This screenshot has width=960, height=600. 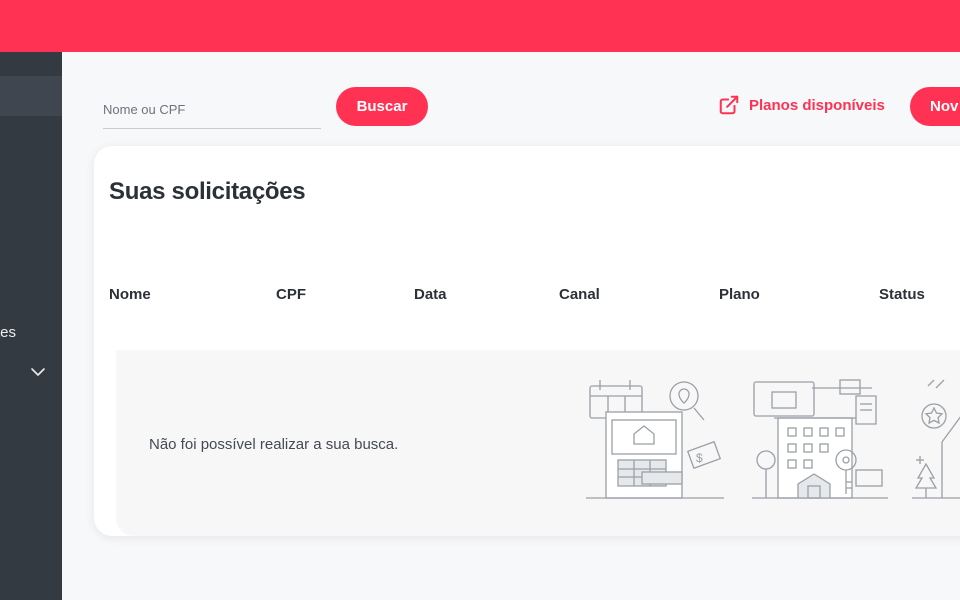 What do you see at coordinates (274, 444) in the screenshot?
I see `empty-state-message: Não foi possível realizar a sua busca.` at bounding box center [274, 444].